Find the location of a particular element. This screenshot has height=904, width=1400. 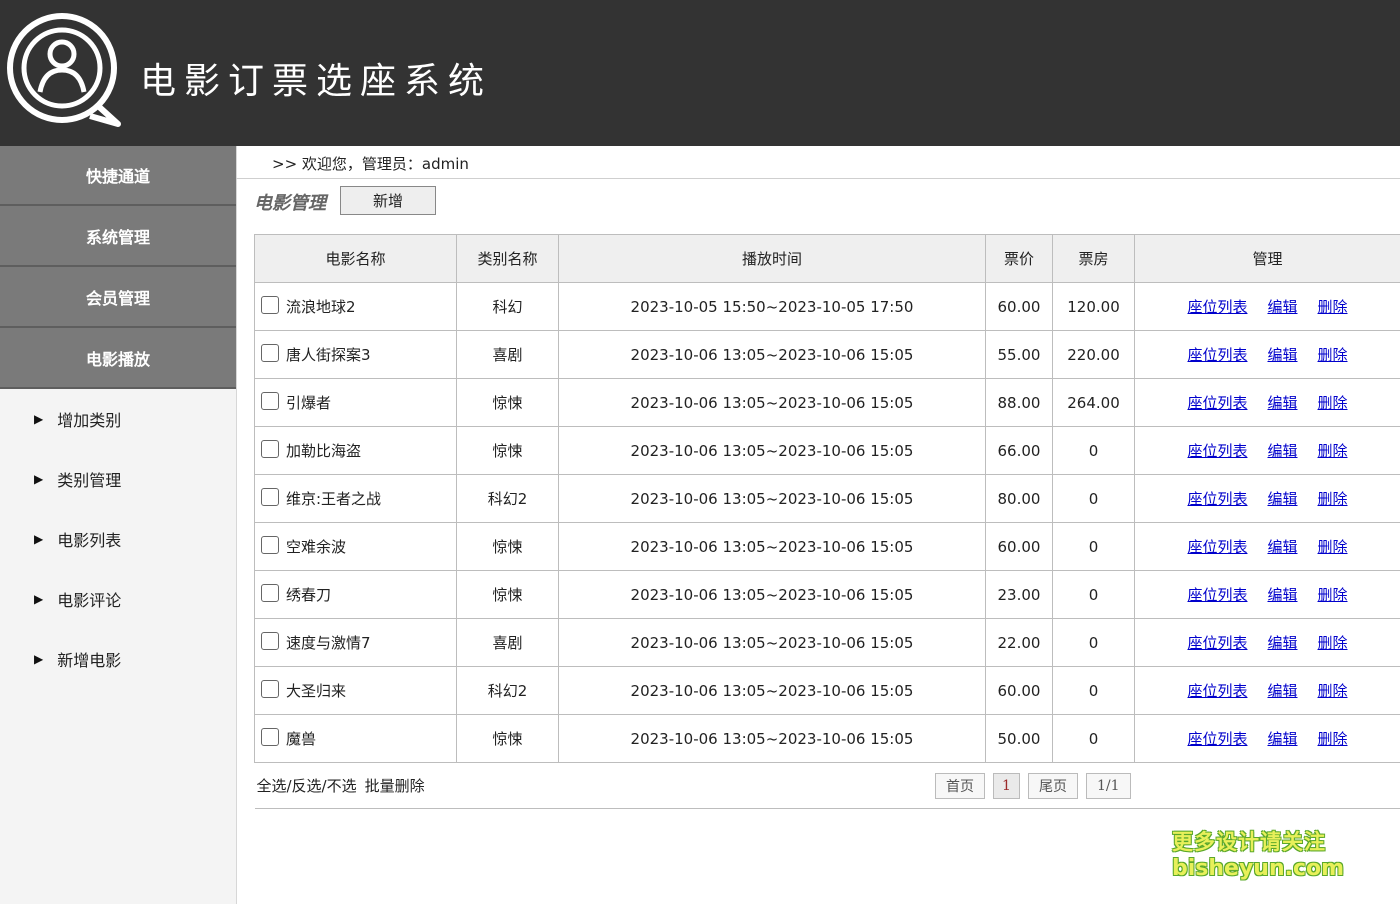

first-page-button: 首页 is located at coordinates (960, 785).